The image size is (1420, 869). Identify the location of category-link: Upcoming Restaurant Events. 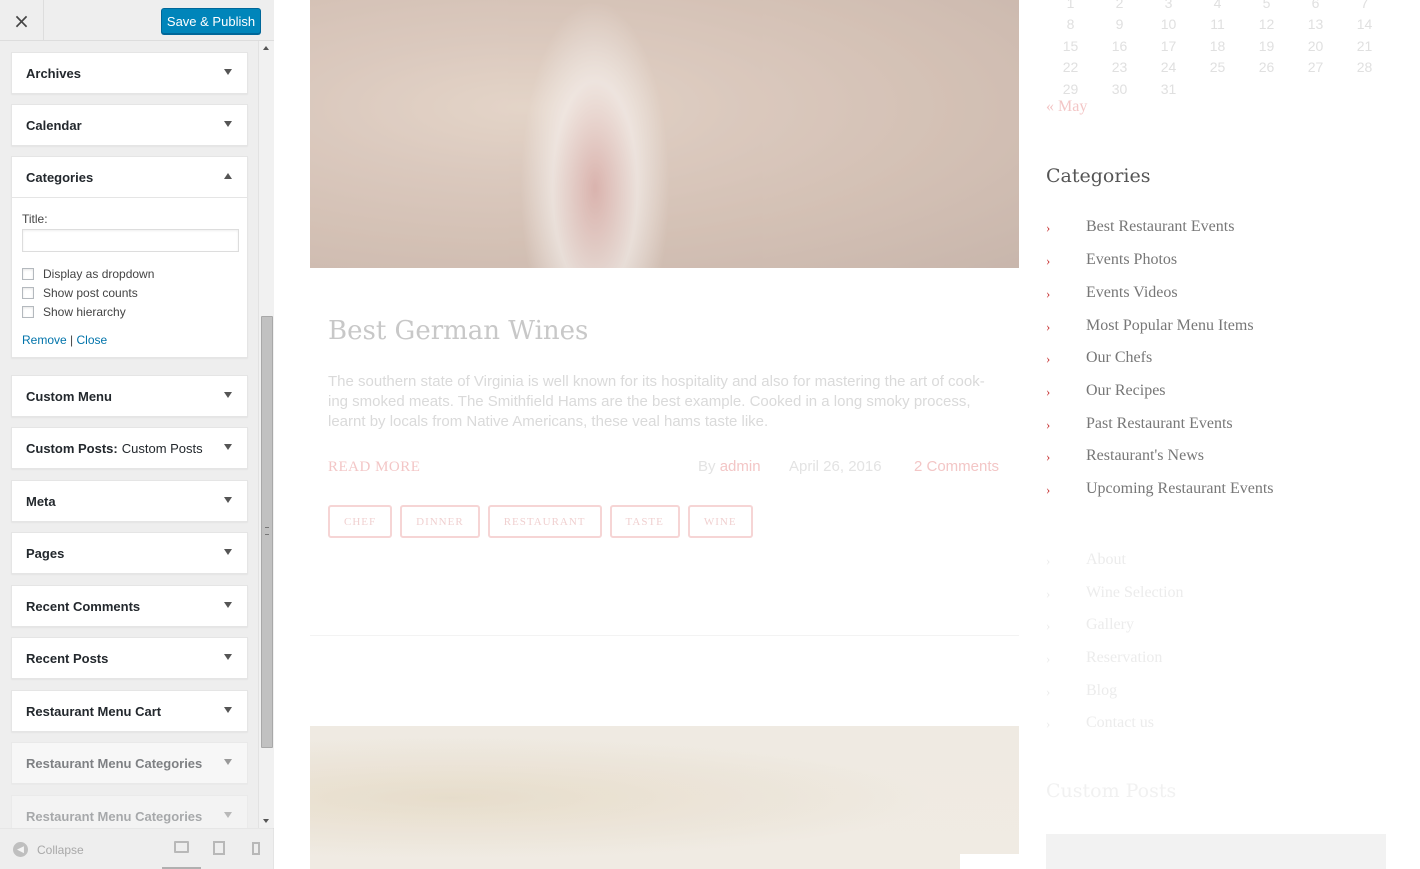
(1180, 489).